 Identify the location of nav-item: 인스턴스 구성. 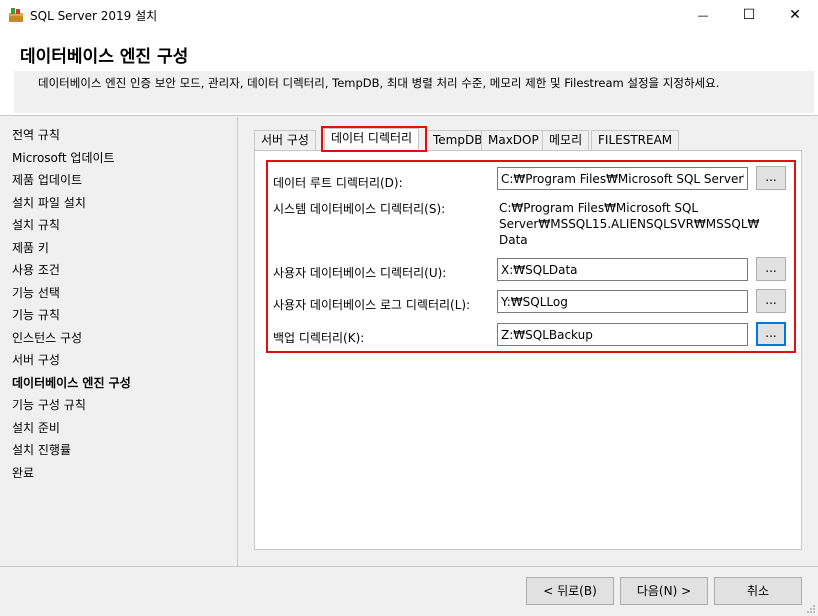
(47, 337).